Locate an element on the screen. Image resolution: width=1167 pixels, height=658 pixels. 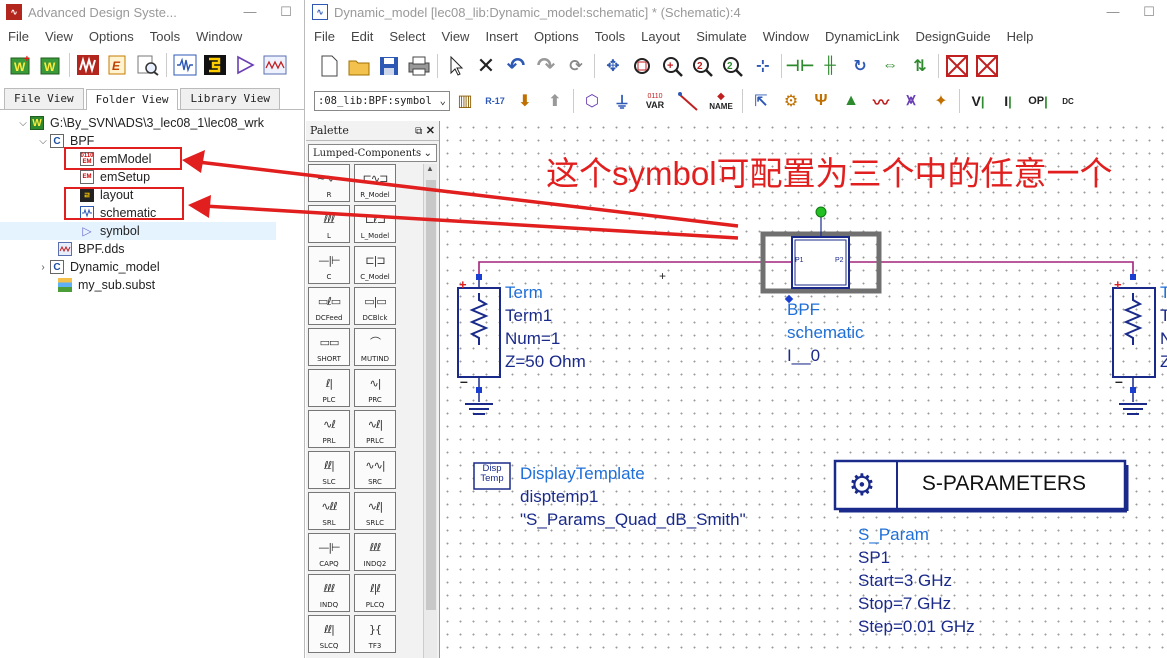
bpf-pin1-label: P1 is located at coordinates (799, 260).